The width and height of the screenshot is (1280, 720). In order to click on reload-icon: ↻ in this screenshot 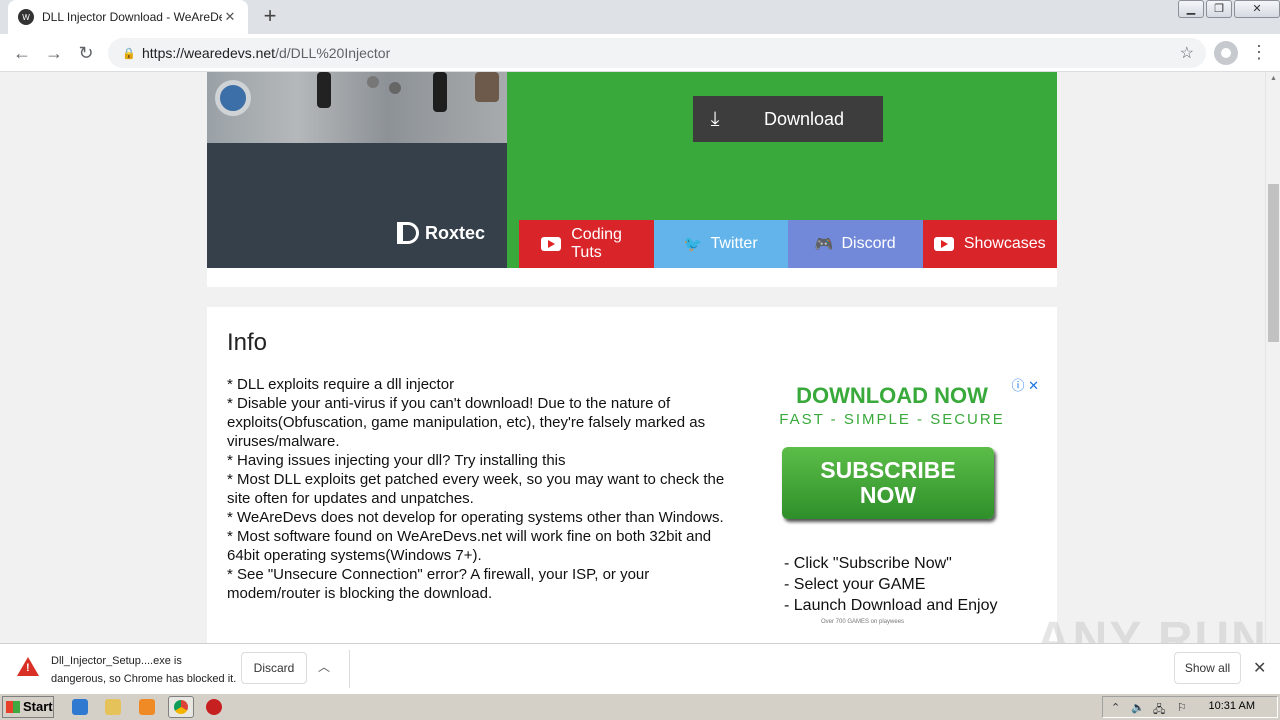, I will do `click(86, 53)`.